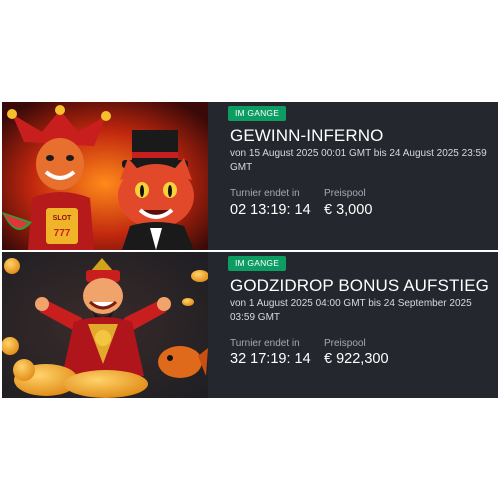 This screenshot has height=500, width=500. Describe the element at coordinates (62, 233) in the screenshot. I see `svg-text: 777` at that location.